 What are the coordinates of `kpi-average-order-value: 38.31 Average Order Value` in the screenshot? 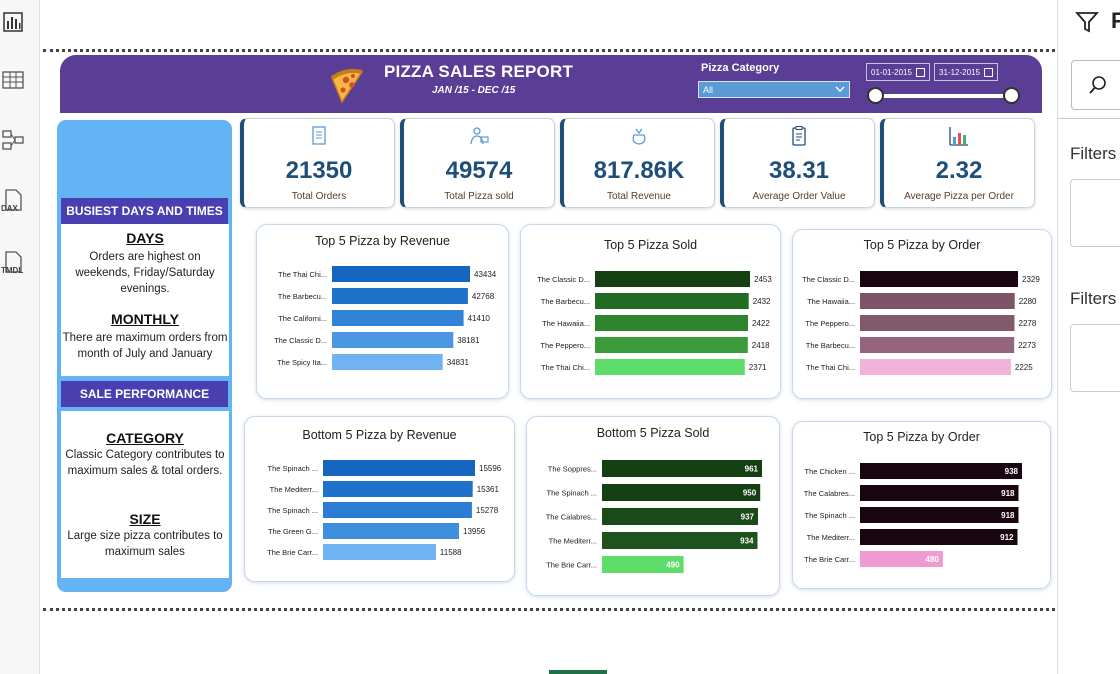 It's located at (797, 163).